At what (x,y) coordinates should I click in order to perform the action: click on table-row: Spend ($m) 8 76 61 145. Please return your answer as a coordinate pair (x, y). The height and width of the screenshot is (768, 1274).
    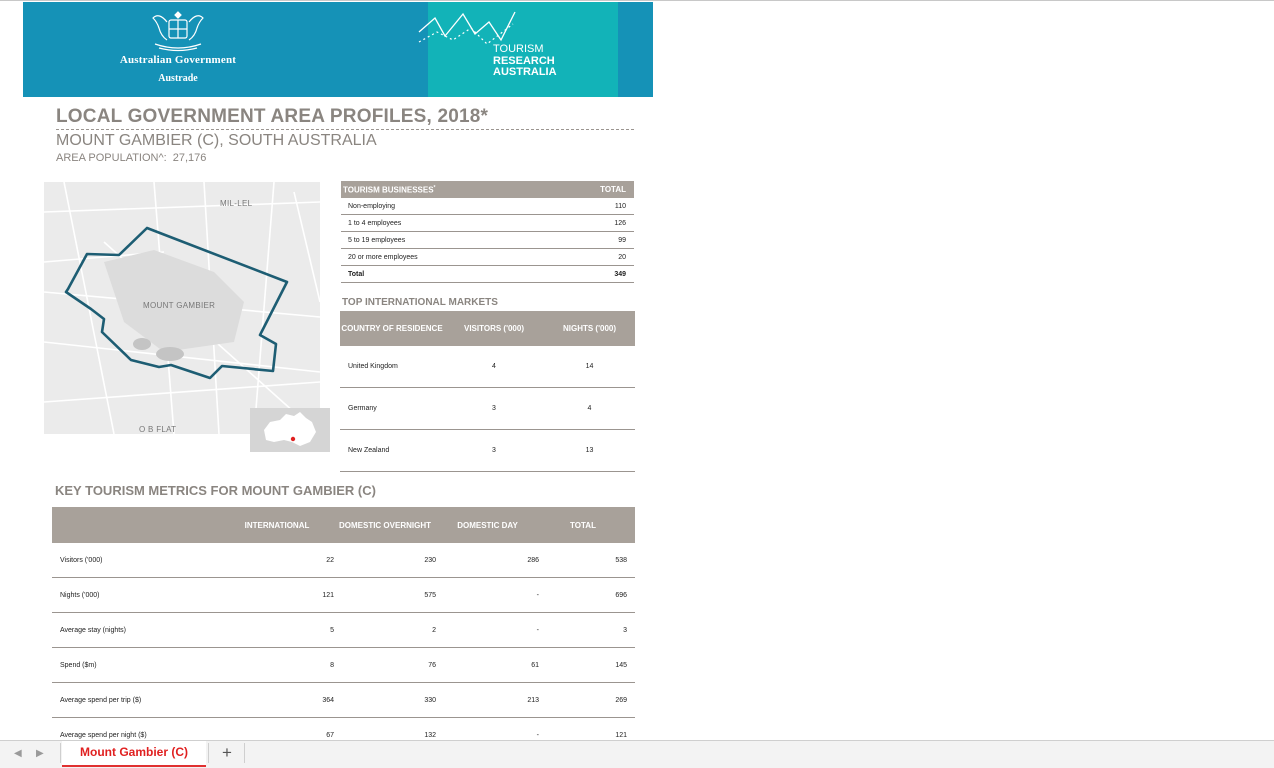
    Looking at the image, I should click on (343, 665).